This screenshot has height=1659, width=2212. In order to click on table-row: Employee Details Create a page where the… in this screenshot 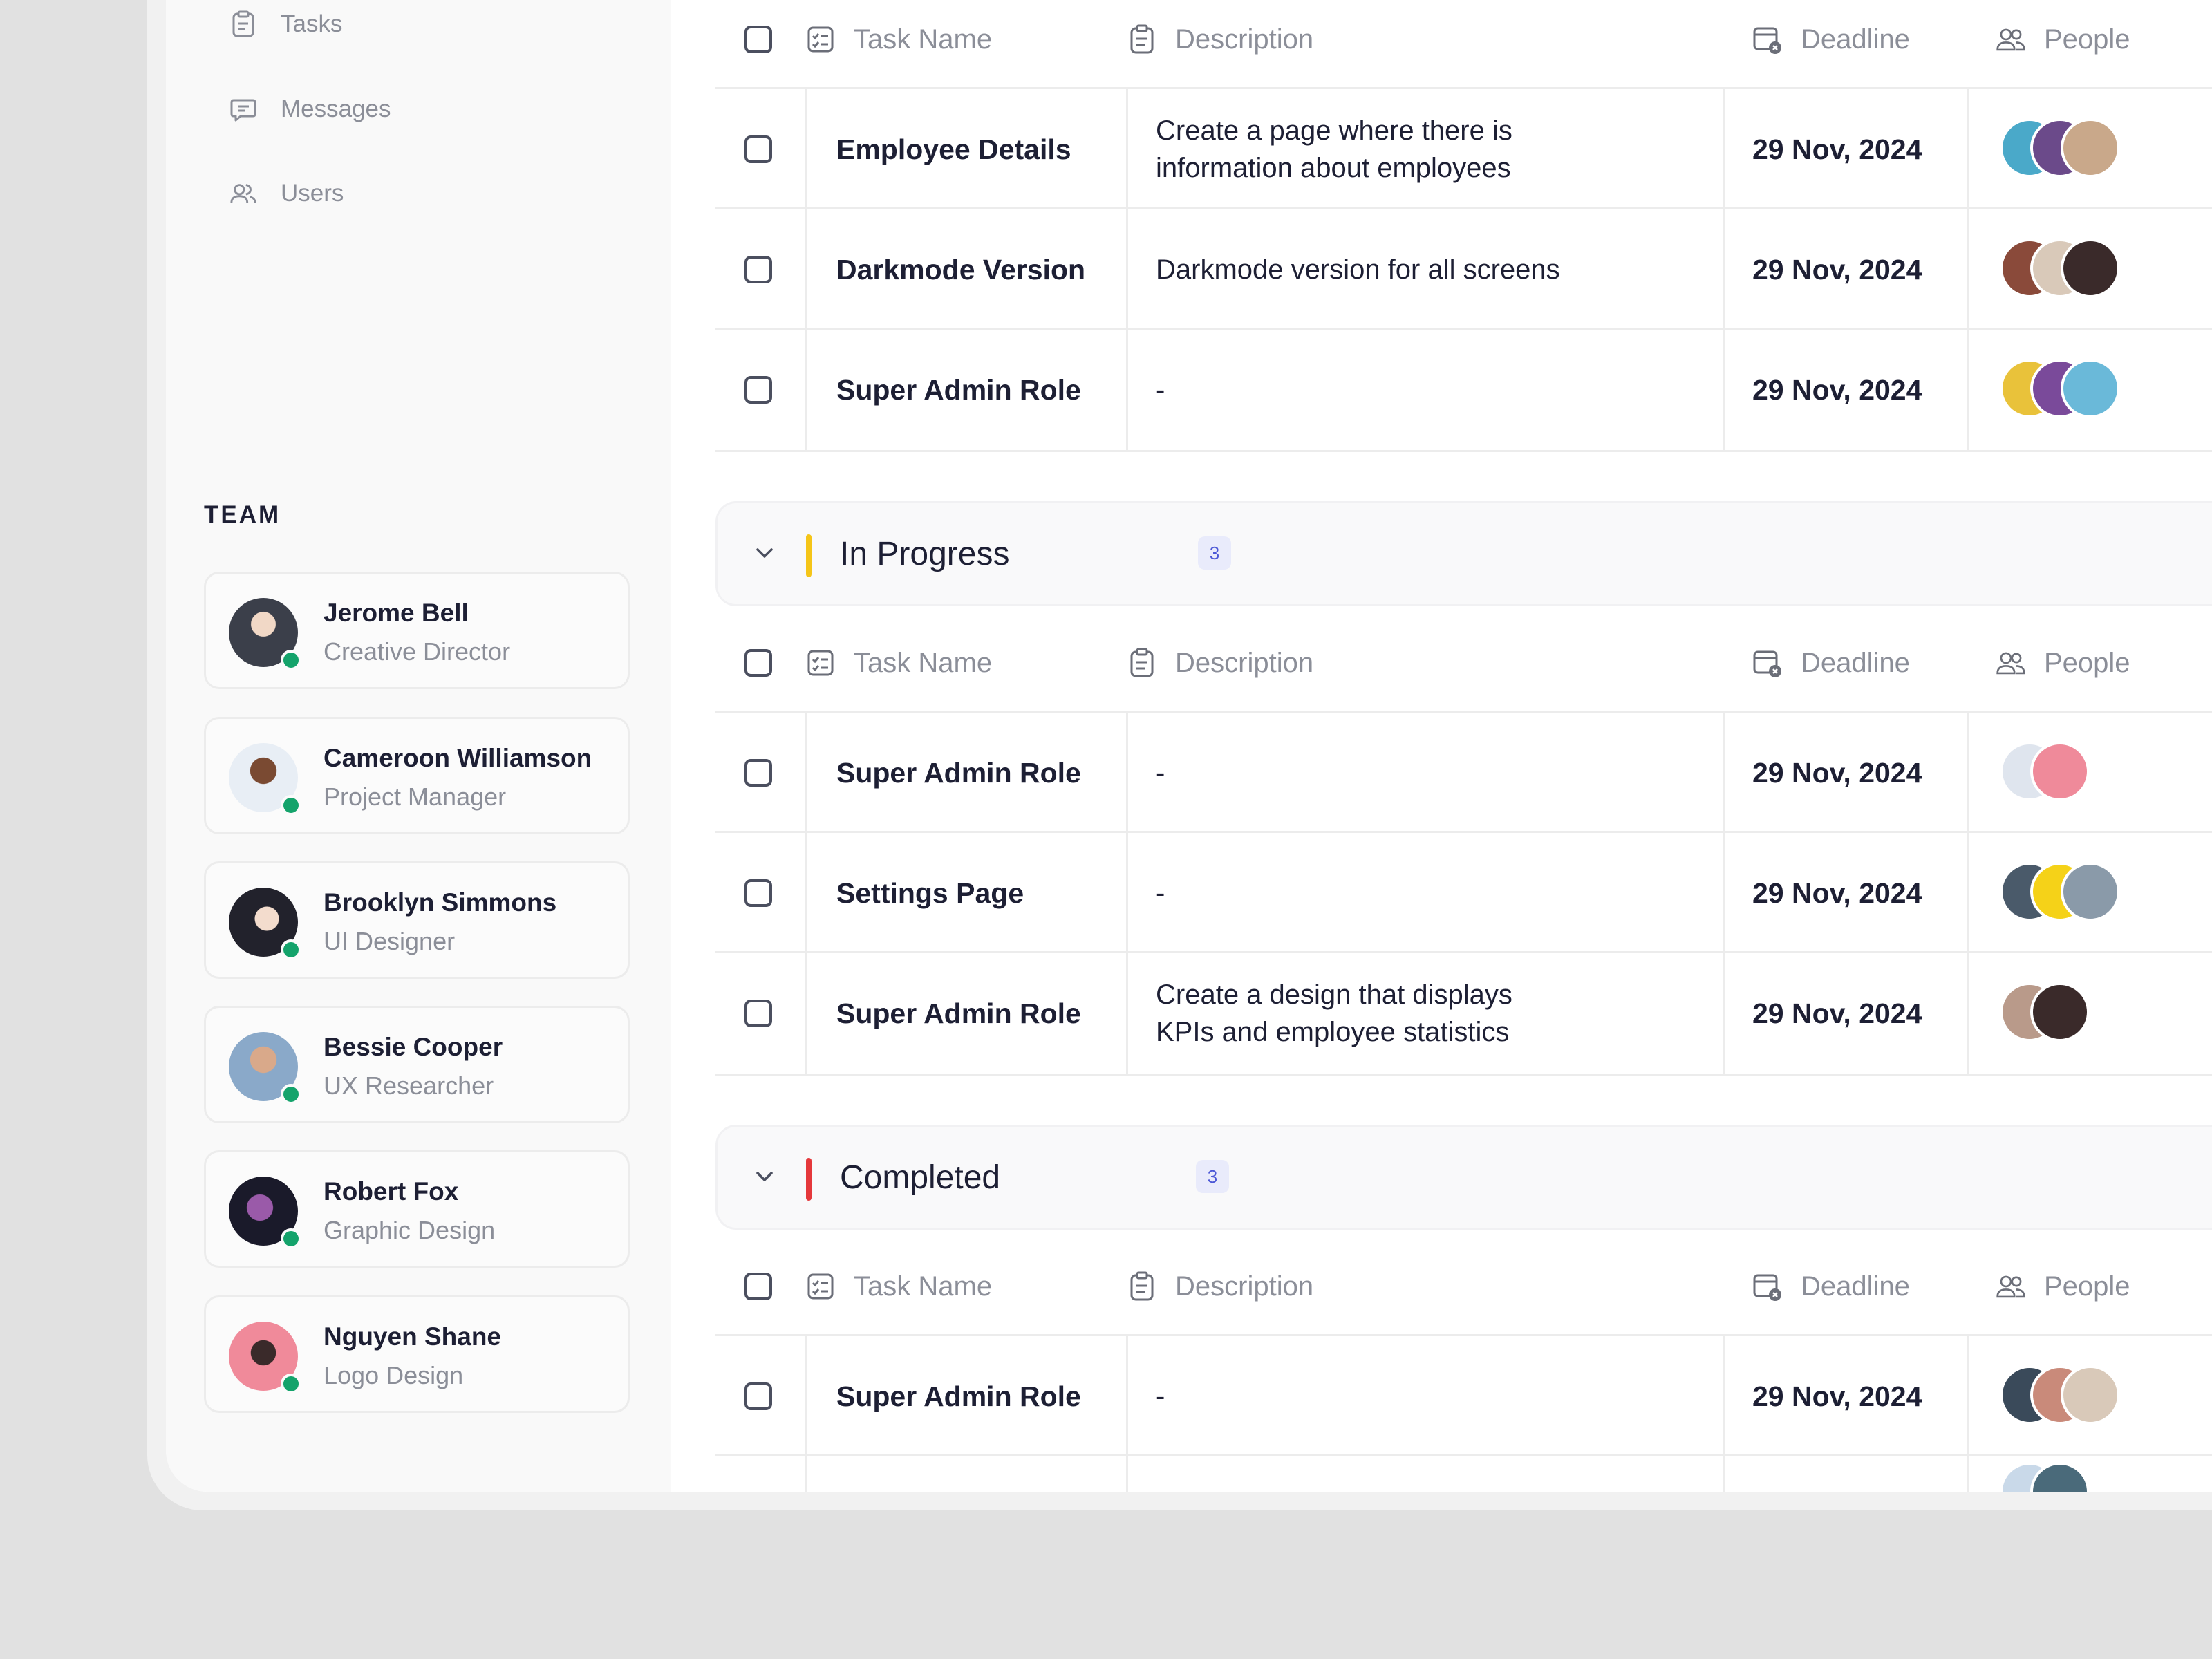, I will do `click(1464, 148)`.